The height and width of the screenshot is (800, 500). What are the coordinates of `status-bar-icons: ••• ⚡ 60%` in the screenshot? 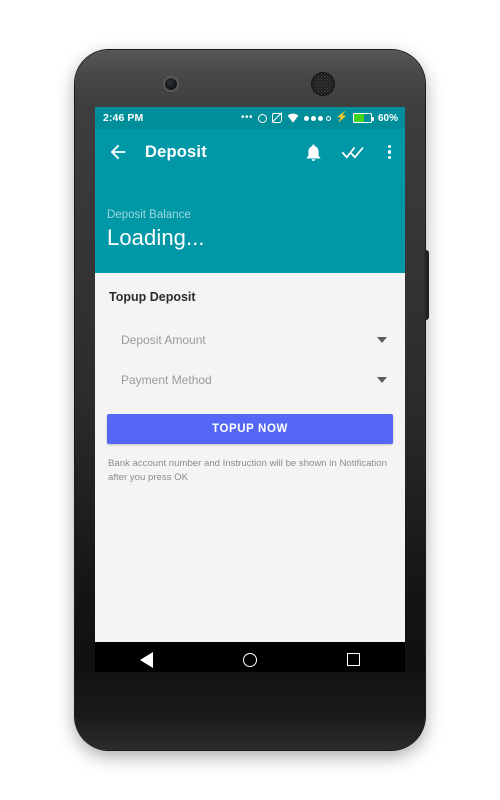 It's located at (319, 118).